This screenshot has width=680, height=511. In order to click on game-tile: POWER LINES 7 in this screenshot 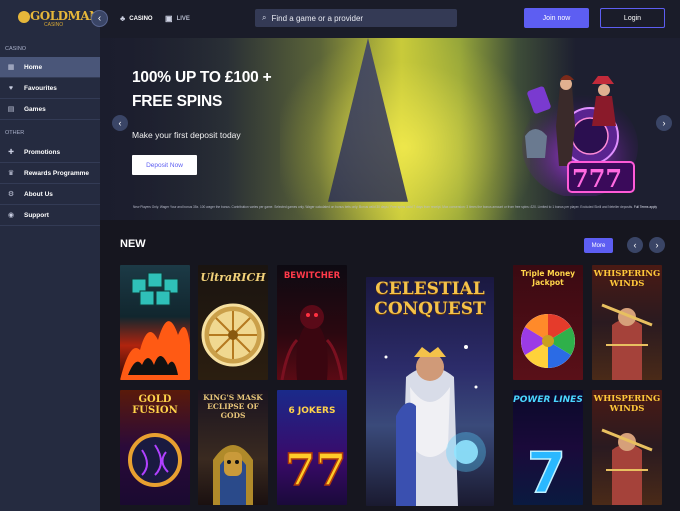, I will do `click(548, 447)`.